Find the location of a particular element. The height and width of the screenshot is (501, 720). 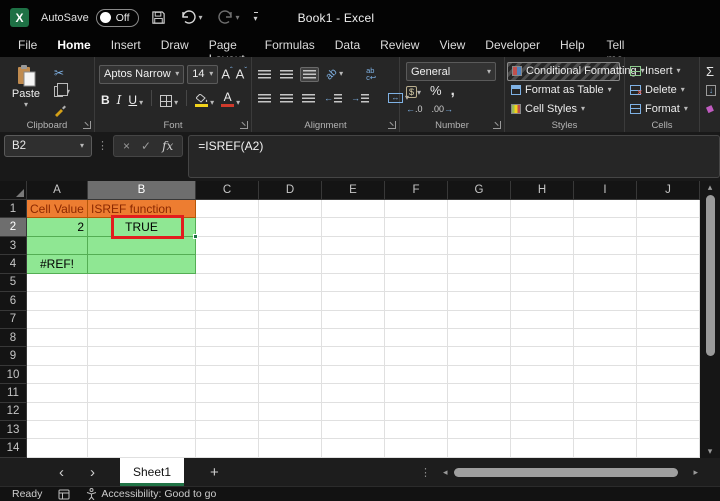

column-header-C: C is located at coordinates (227, 190).